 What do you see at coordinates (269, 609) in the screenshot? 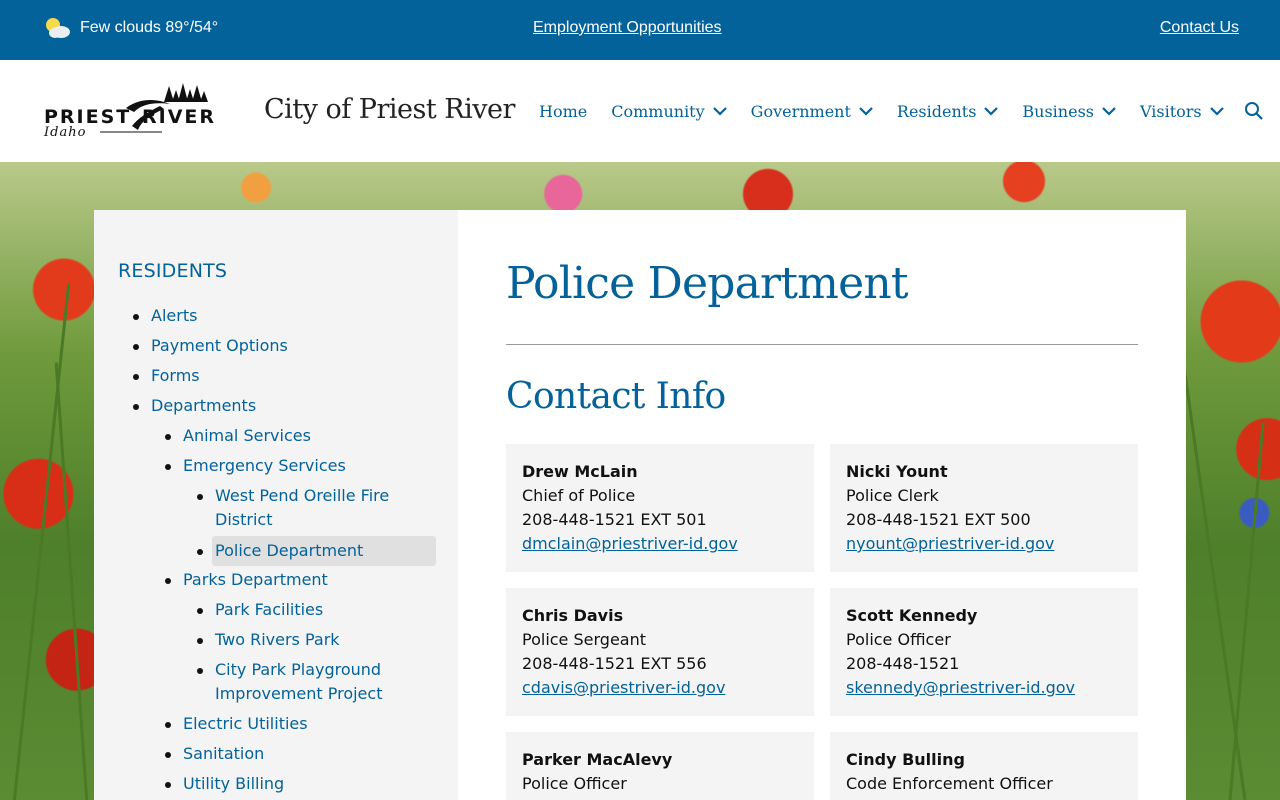
I see `sidebar-item-label: Park Facilities` at bounding box center [269, 609].